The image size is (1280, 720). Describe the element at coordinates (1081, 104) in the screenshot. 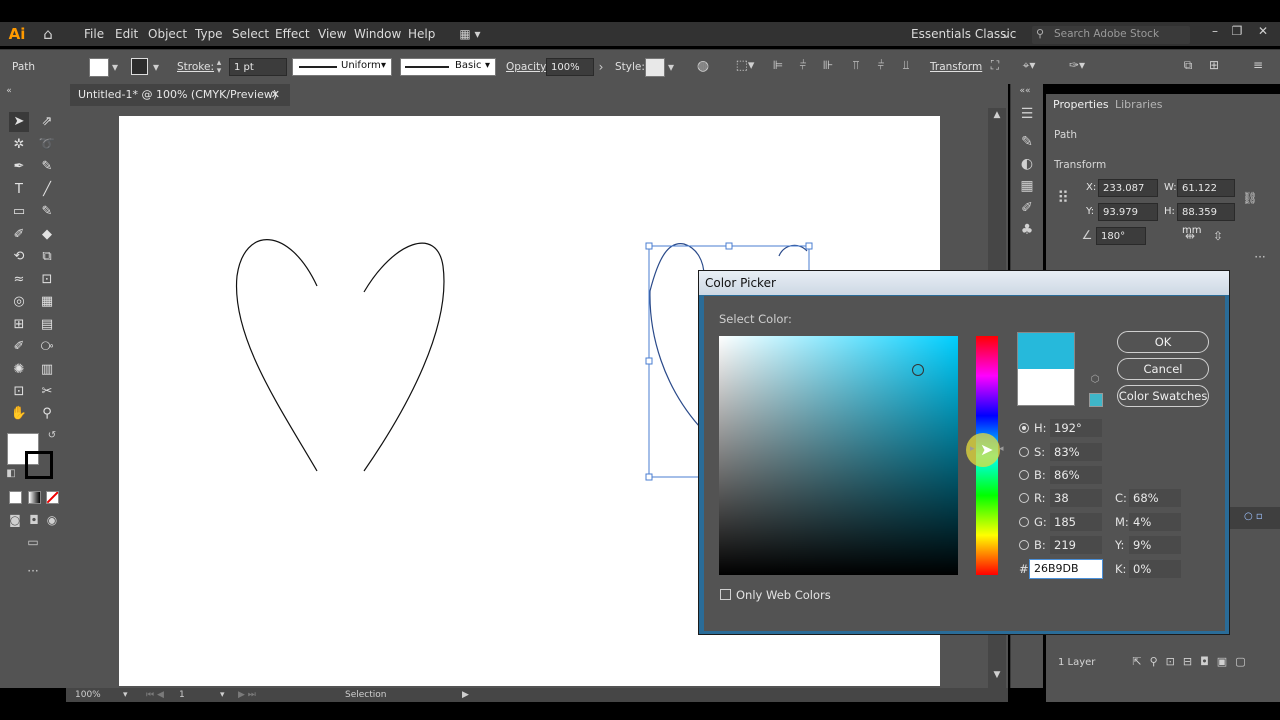

I see `tab-properties: Properties` at that location.